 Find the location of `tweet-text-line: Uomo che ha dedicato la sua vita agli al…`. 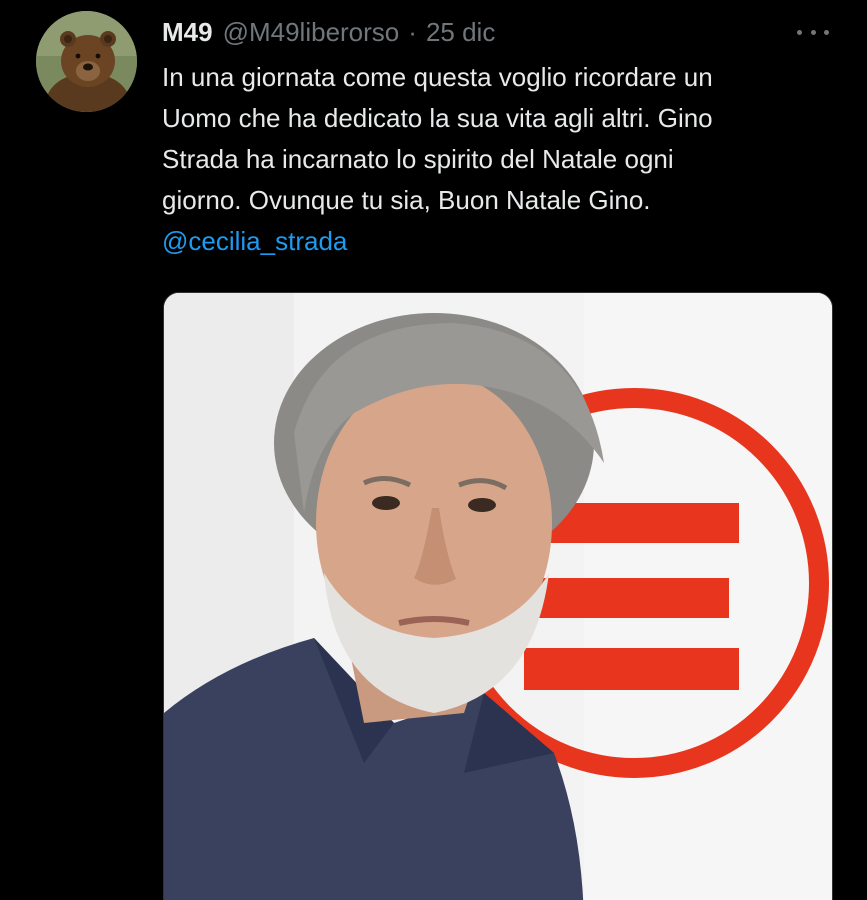

tweet-text-line: Uomo che ha dedicato la sua vita agli al… is located at coordinates (437, 118).